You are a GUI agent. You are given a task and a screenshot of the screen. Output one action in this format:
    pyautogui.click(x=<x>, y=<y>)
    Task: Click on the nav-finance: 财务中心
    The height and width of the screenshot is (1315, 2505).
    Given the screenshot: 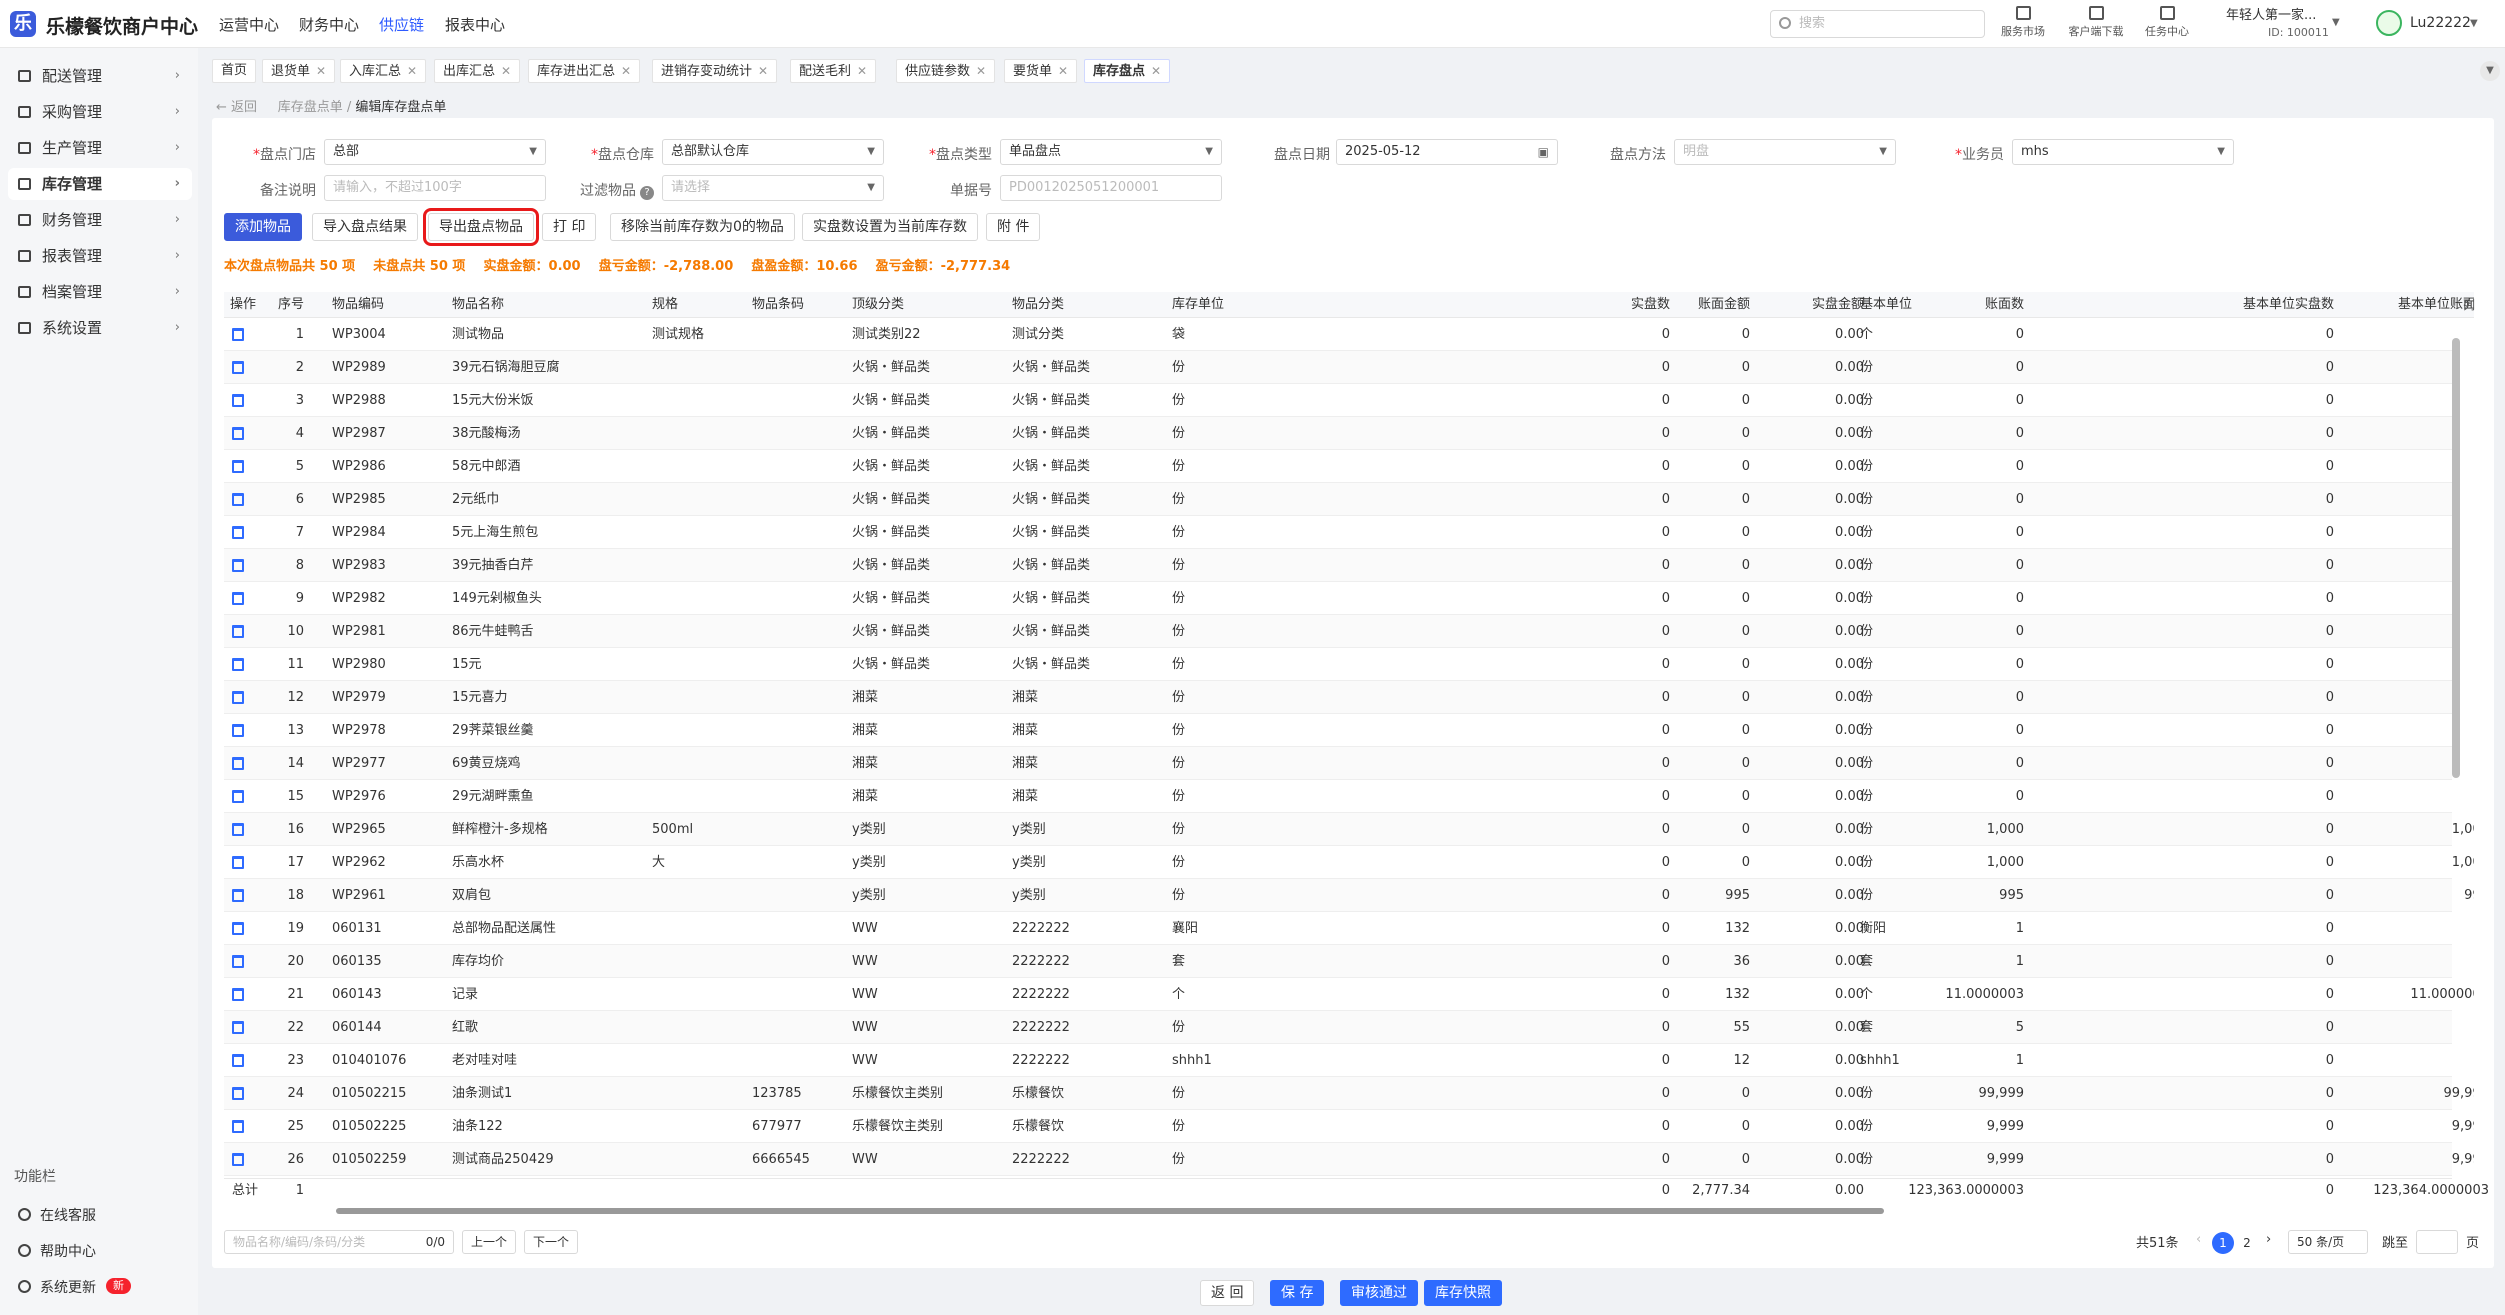 What is the action you would take?
    pyautogui.click(x=329, y=24)
    